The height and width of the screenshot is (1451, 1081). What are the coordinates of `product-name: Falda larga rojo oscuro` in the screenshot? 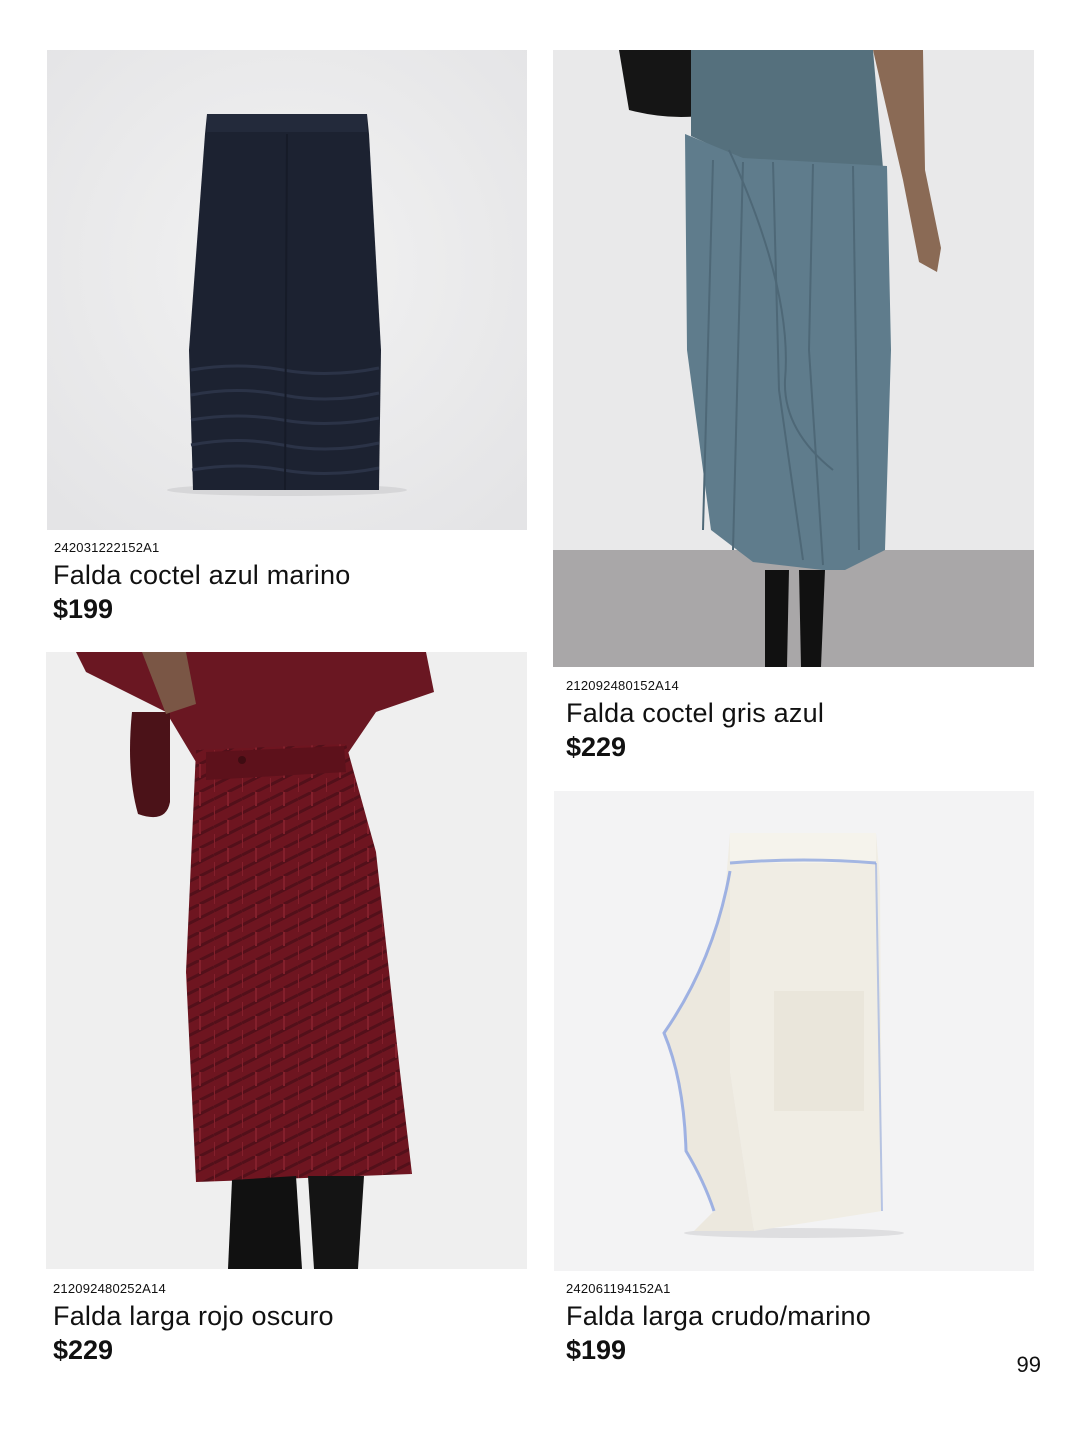 It's located at (193, 1316).